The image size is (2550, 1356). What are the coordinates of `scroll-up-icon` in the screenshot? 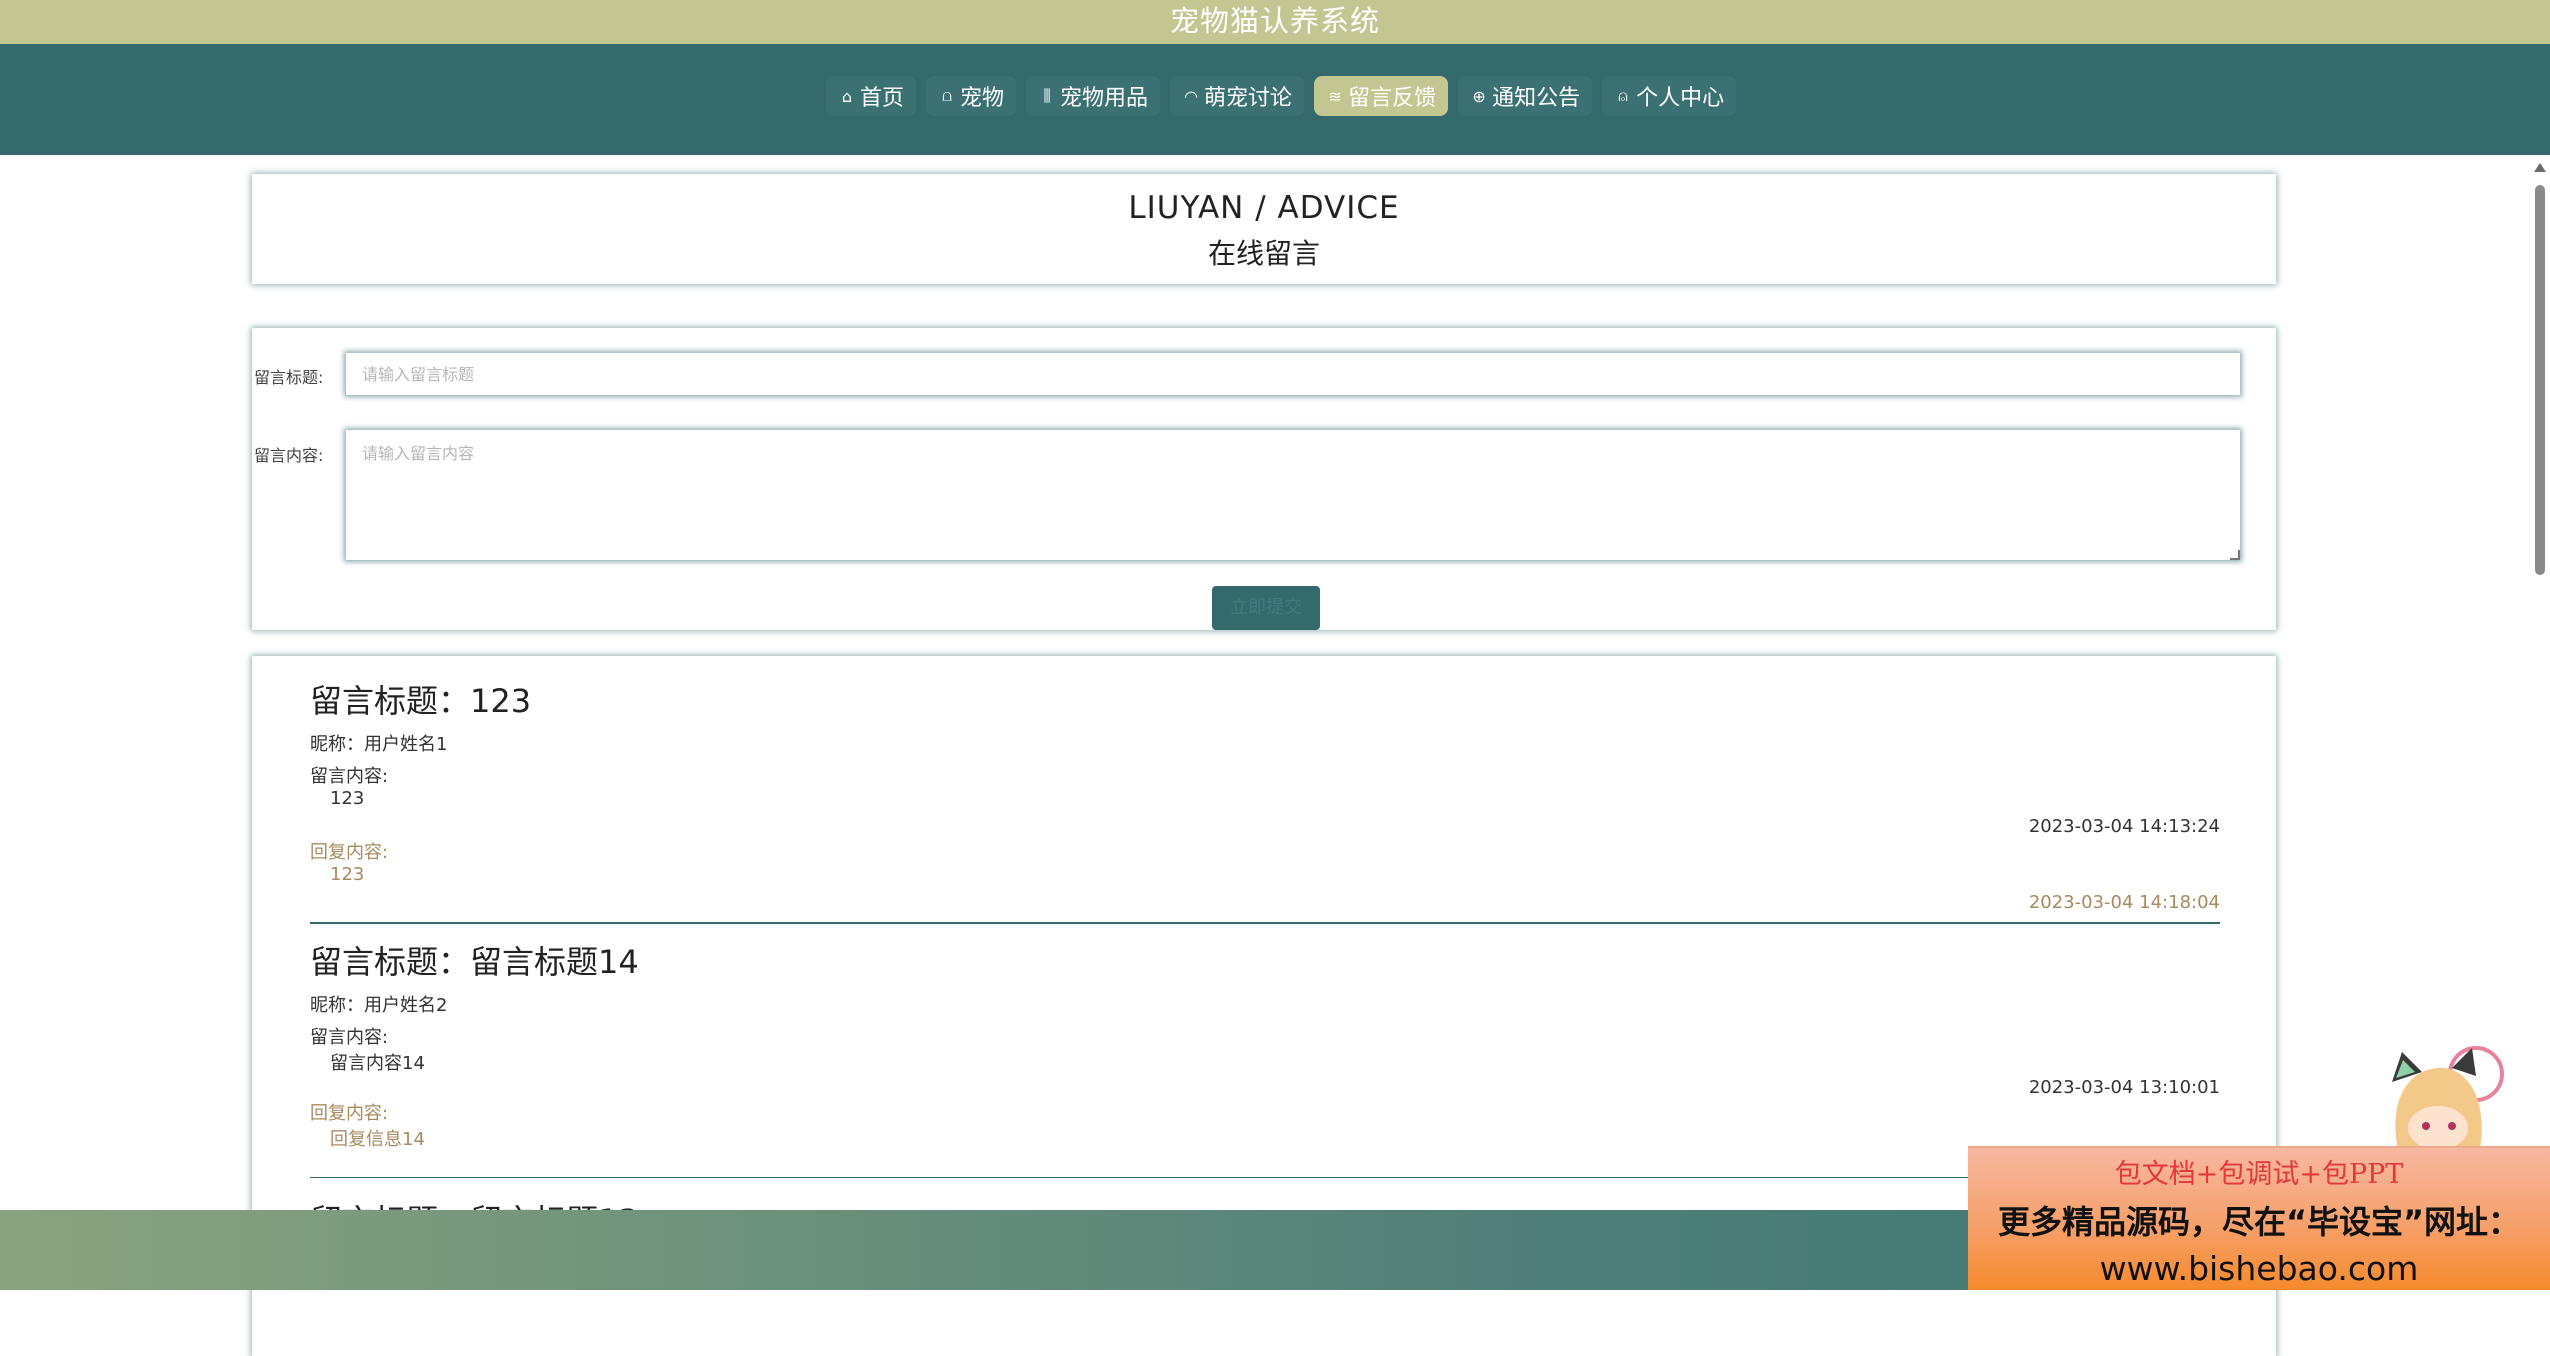 It's located at (2540, 167).